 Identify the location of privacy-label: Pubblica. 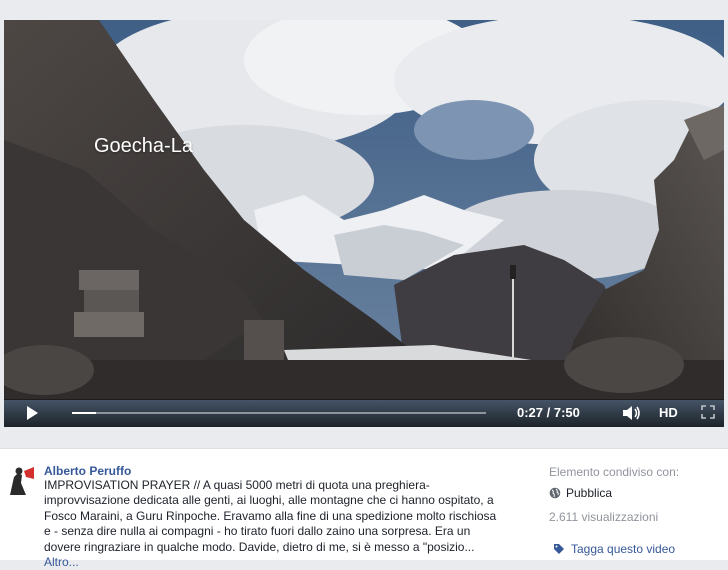
(589, 493).